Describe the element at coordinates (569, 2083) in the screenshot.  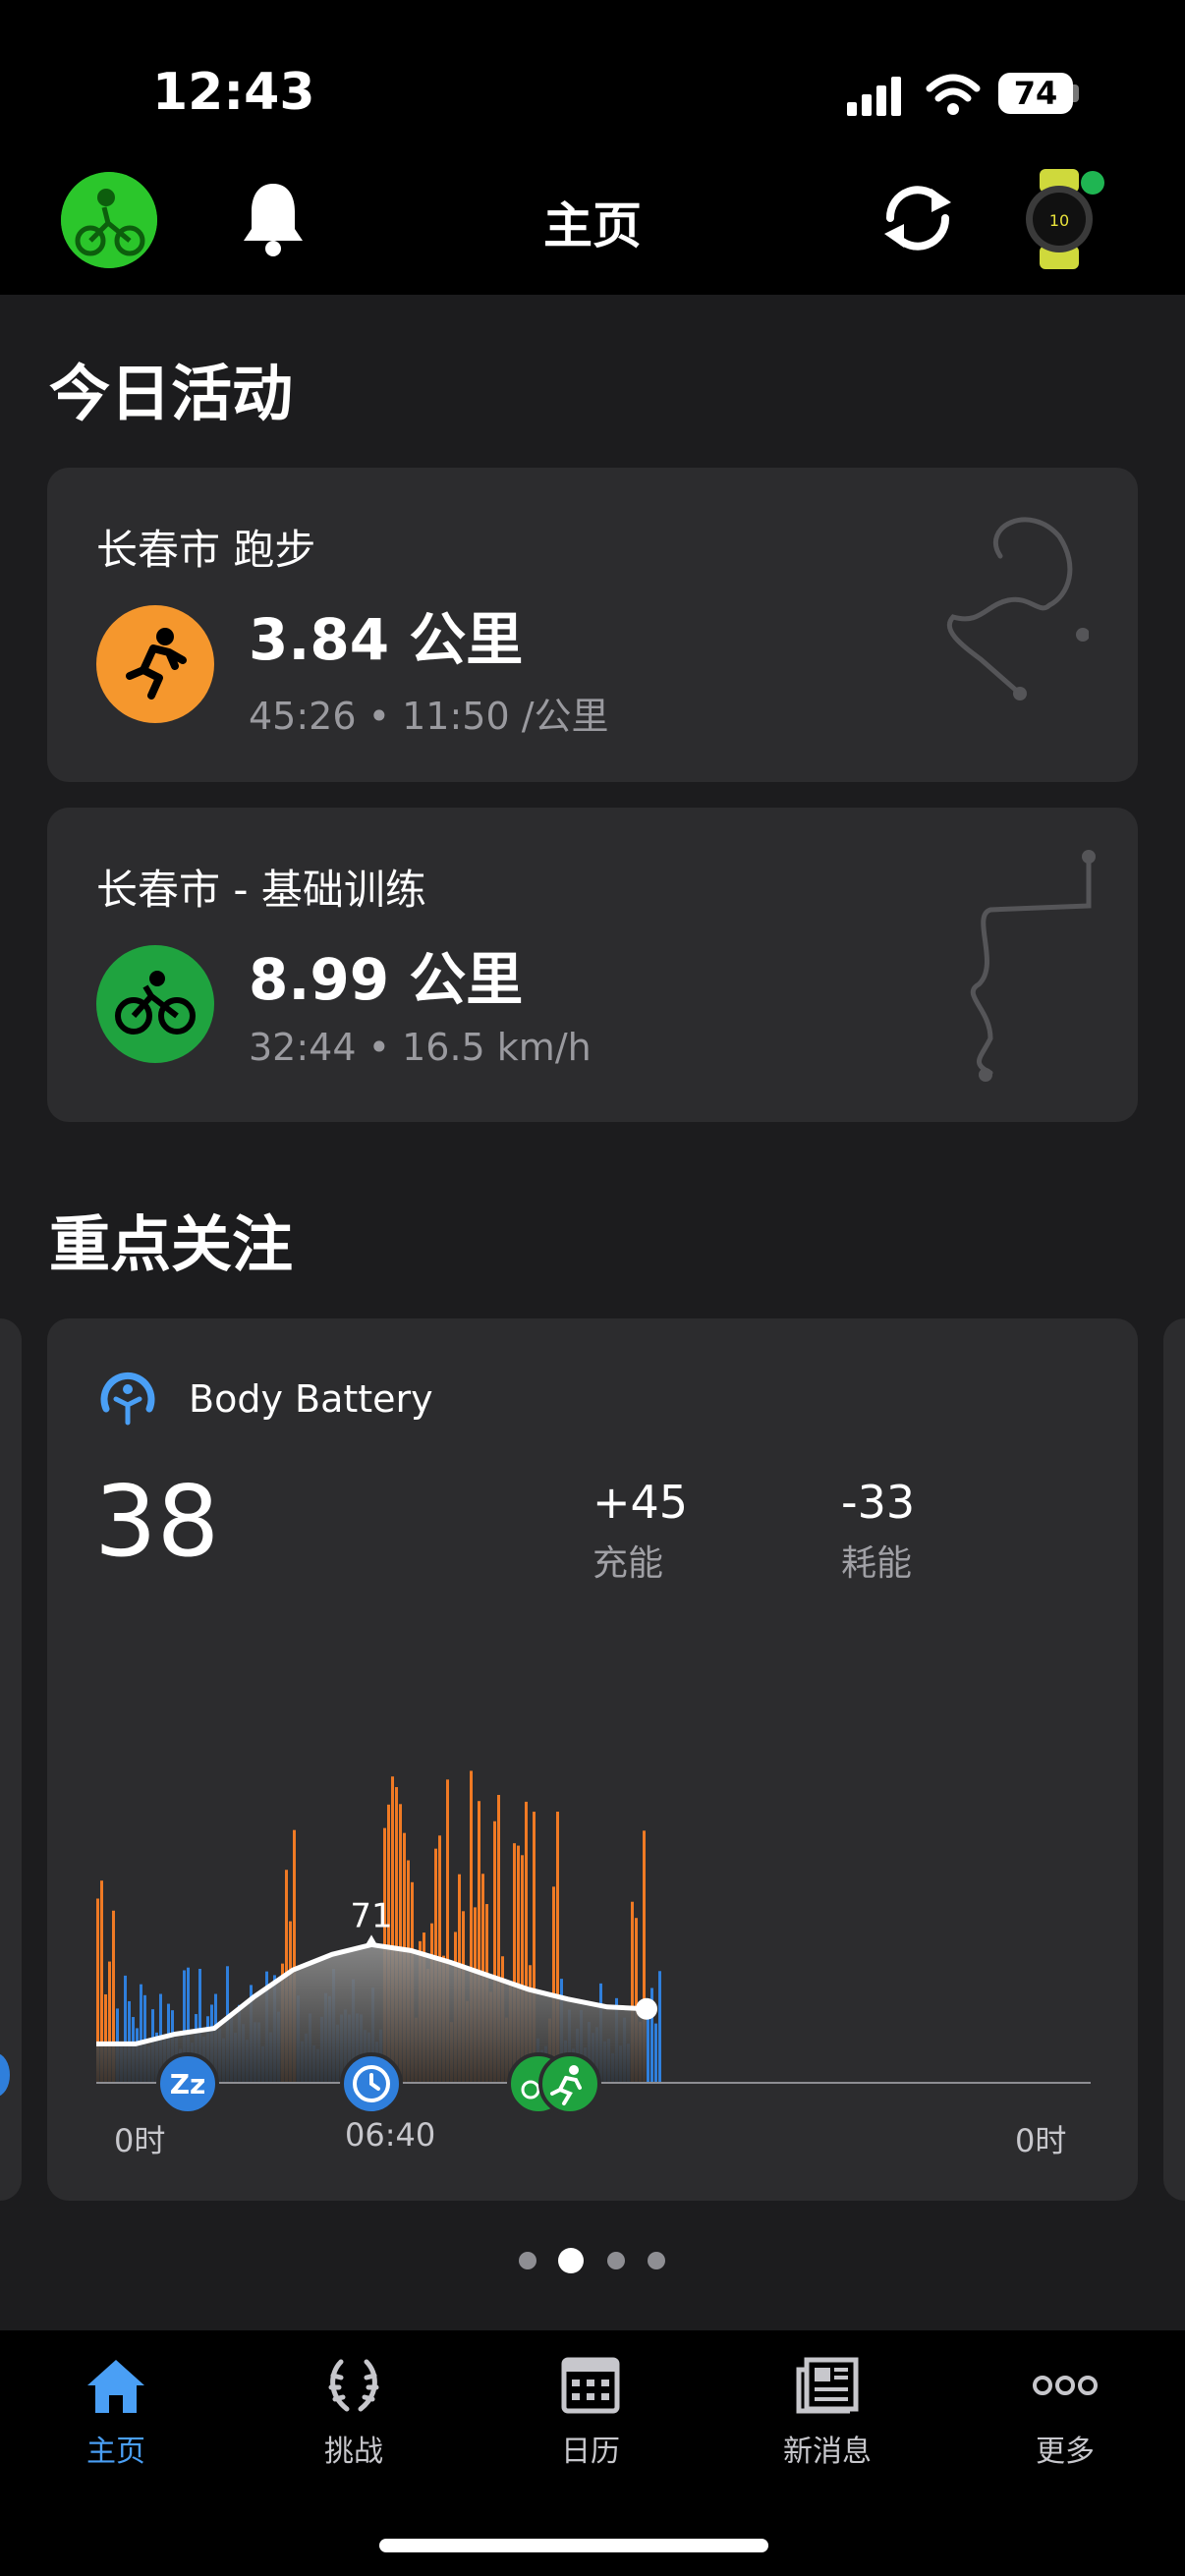
I see `run-event-icon` at that location.